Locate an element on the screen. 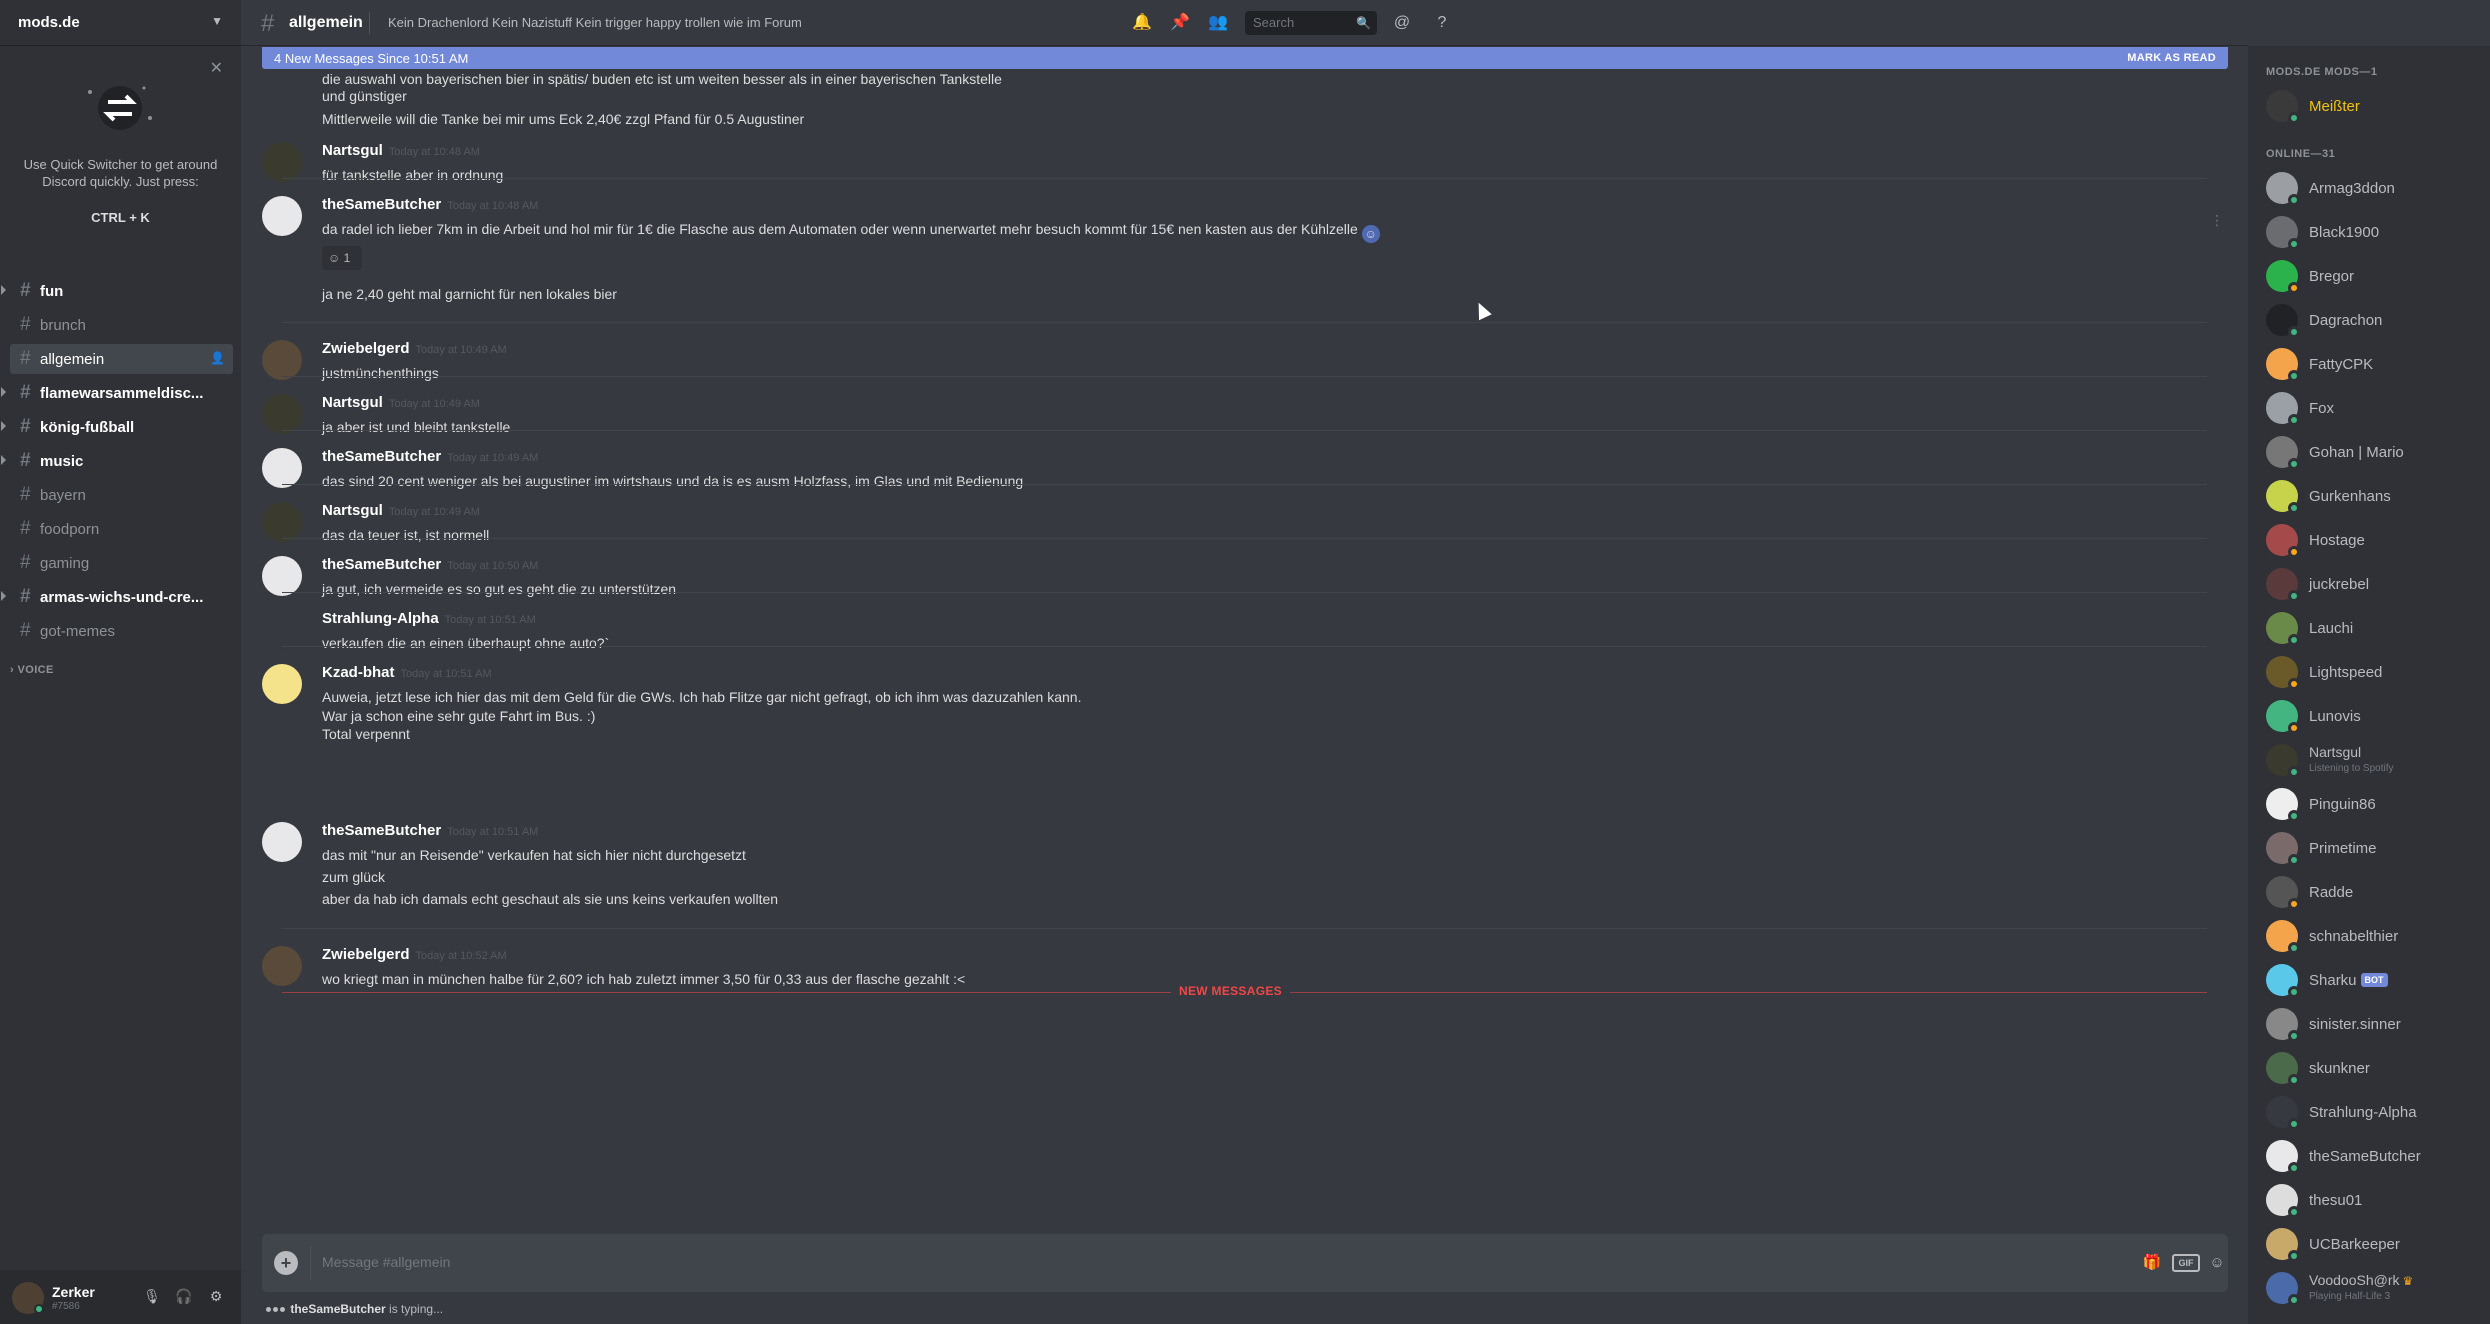 This screenshot has width=2490, height=1324. member-gurkenhans: Gurkenhans is located at coordinates (2376, 496).